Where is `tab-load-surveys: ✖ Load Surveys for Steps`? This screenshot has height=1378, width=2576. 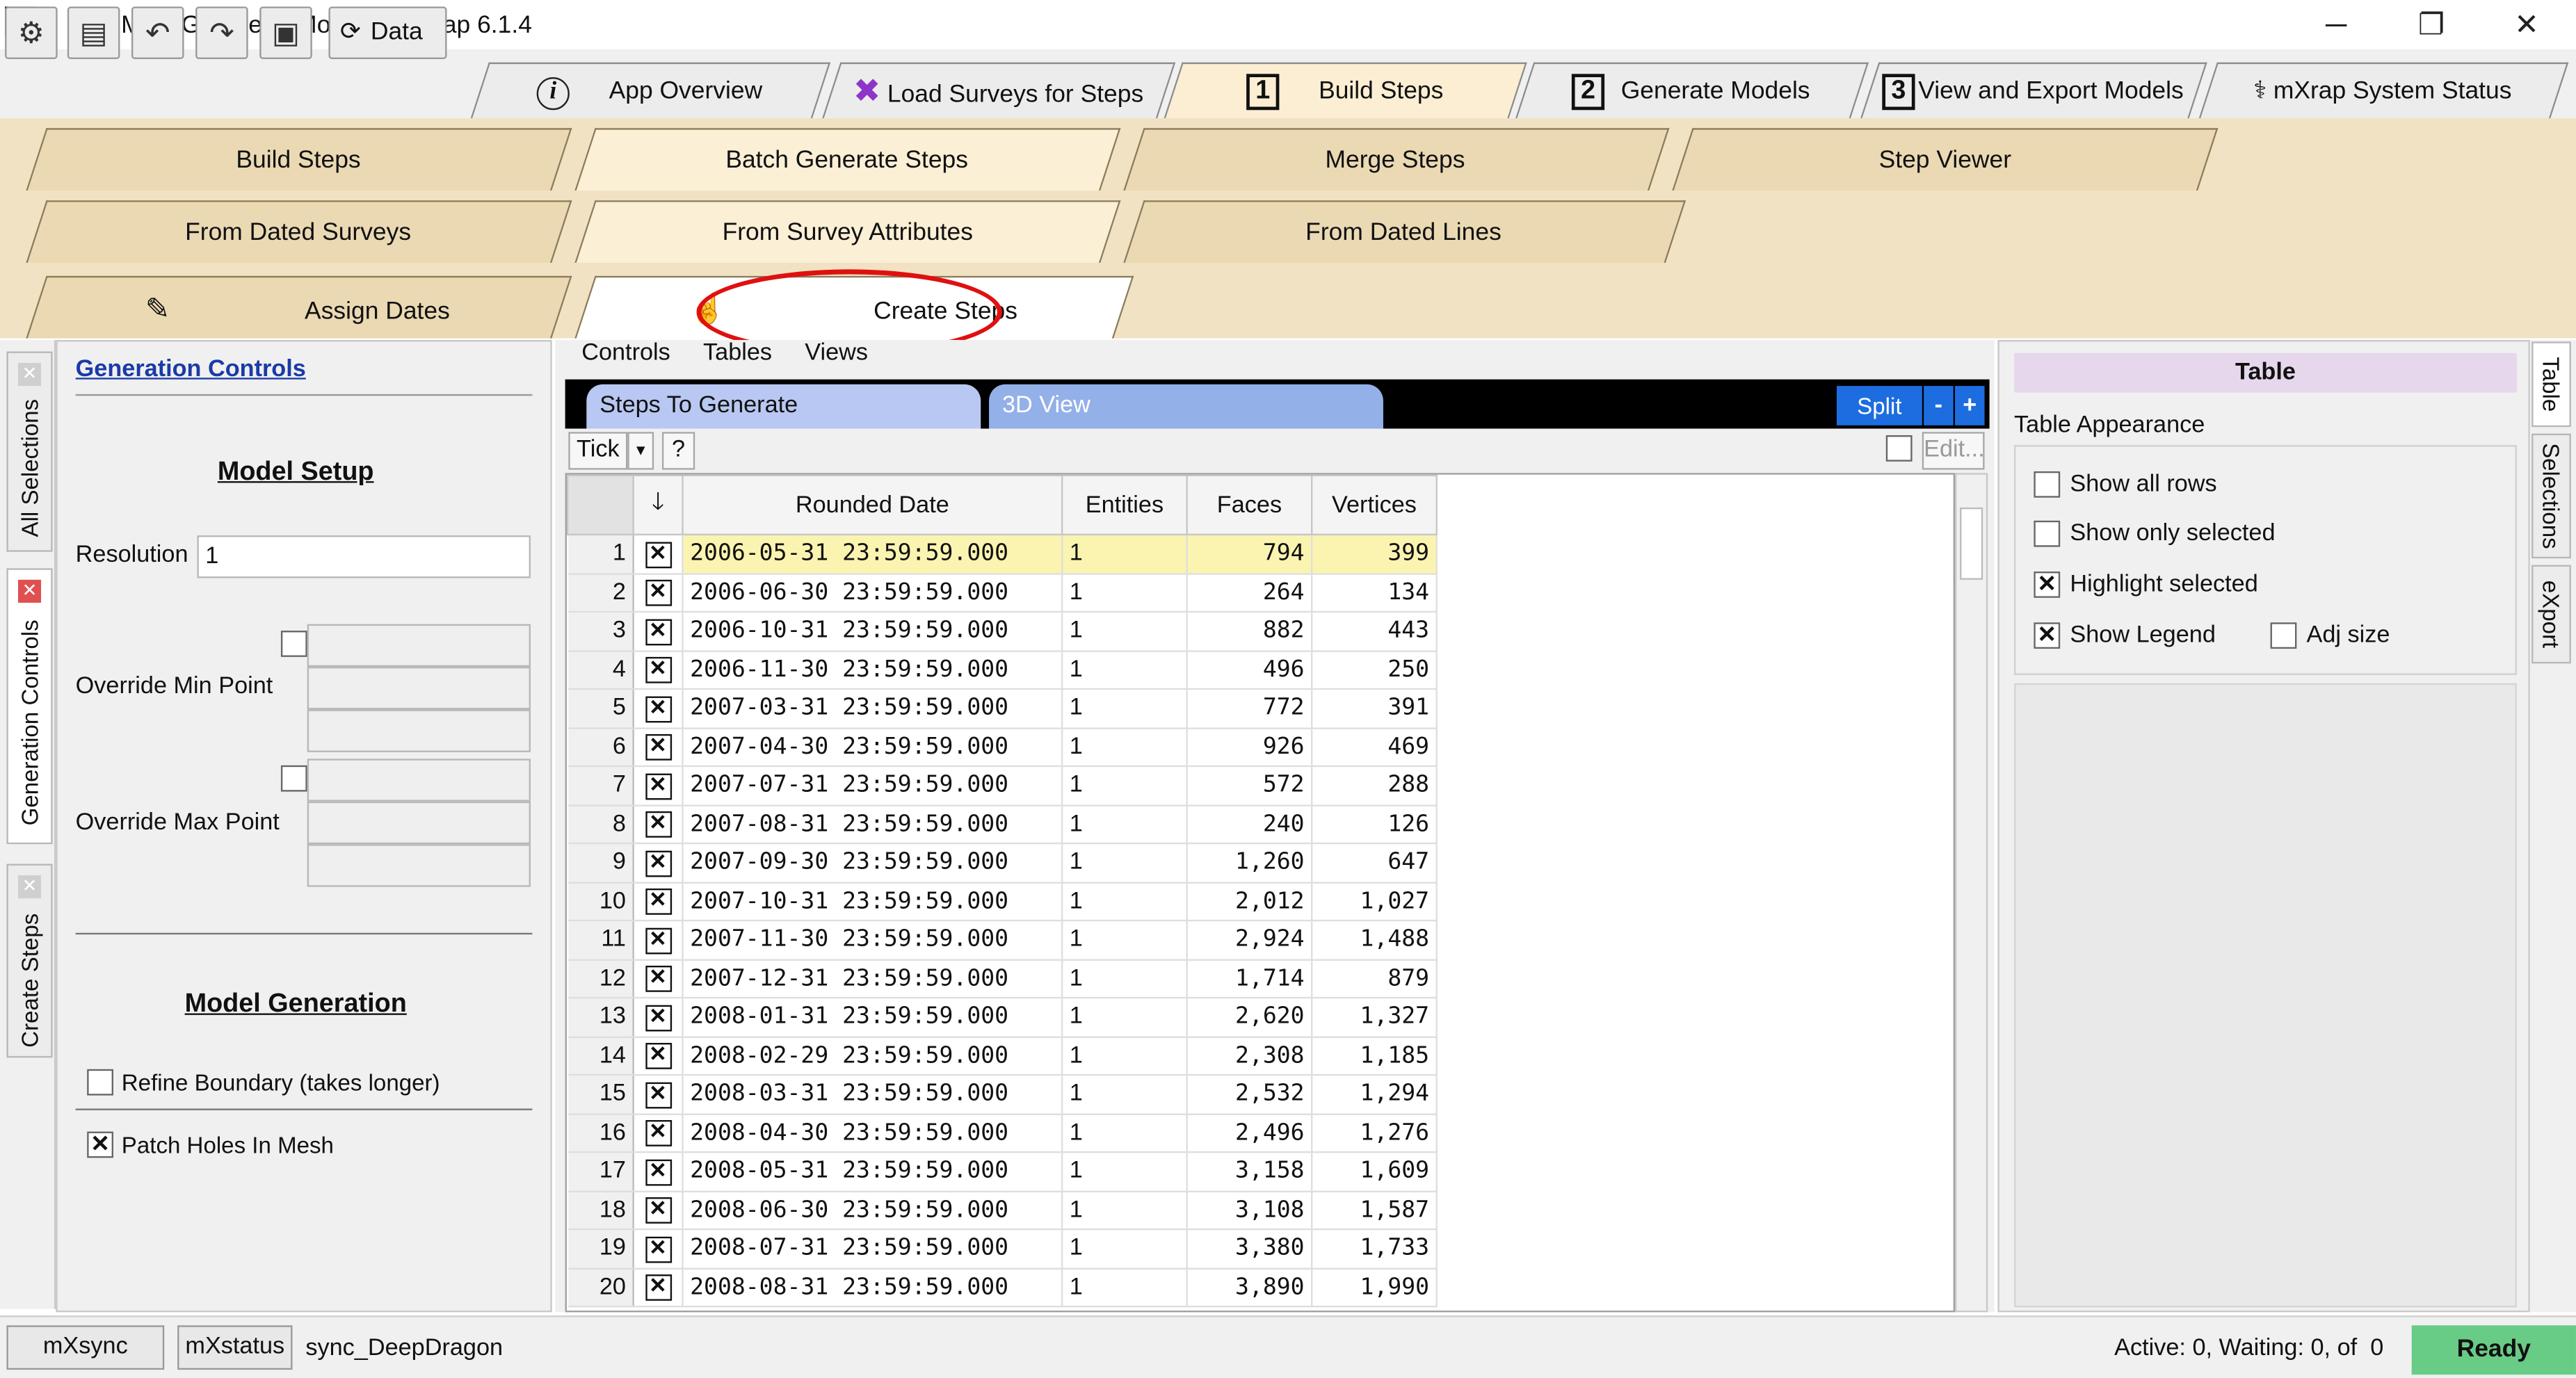 tab-load-surveys: ✖ Load Surveys for Steps is located at coordinates (999, 90).